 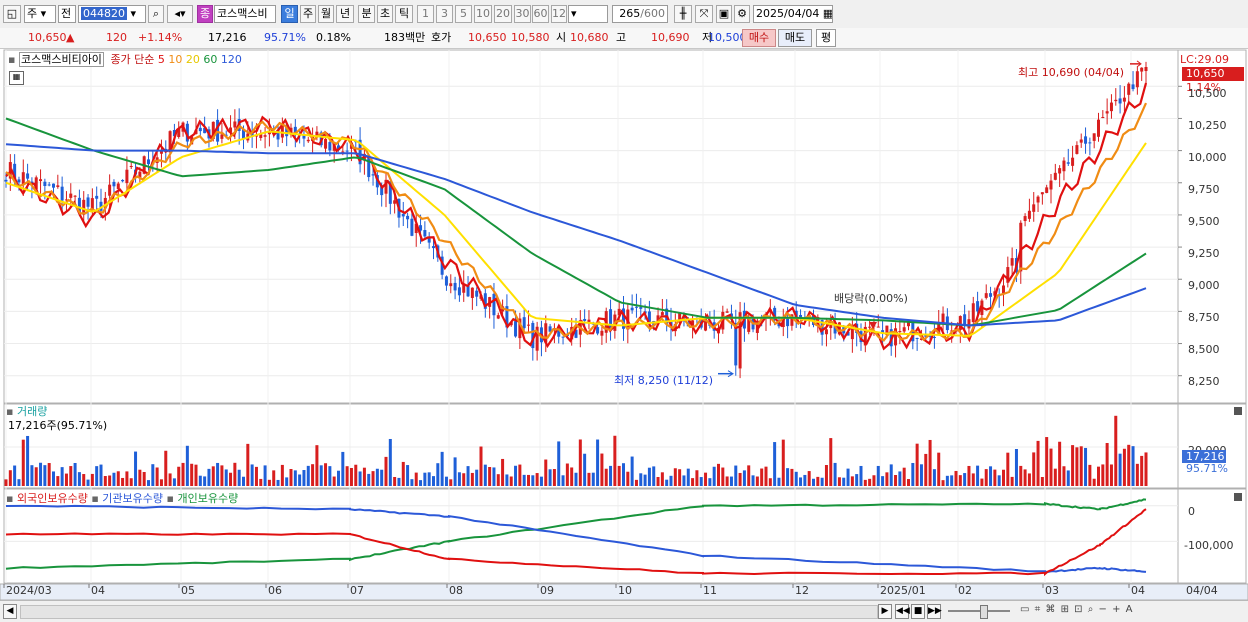 What do you see at coordinates (559, 14) in the screenshot?
I see `minute-step-7: 120` at bounding box center [559, 14].